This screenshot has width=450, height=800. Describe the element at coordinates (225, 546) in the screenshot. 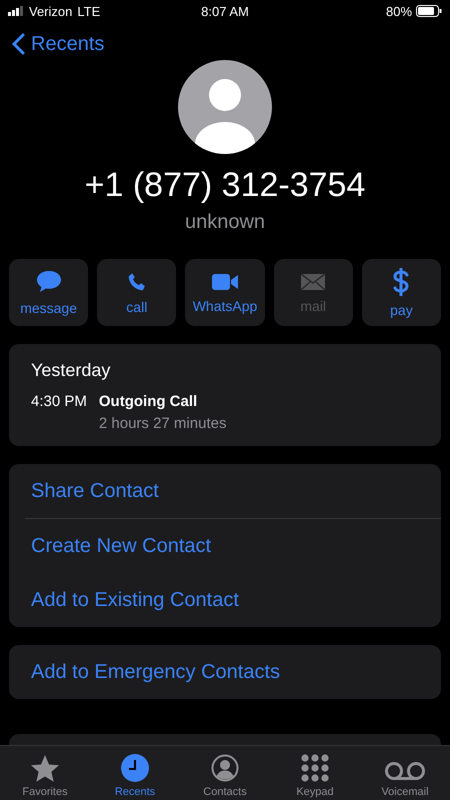

I see `contact-option: Create New Contact` at that location.